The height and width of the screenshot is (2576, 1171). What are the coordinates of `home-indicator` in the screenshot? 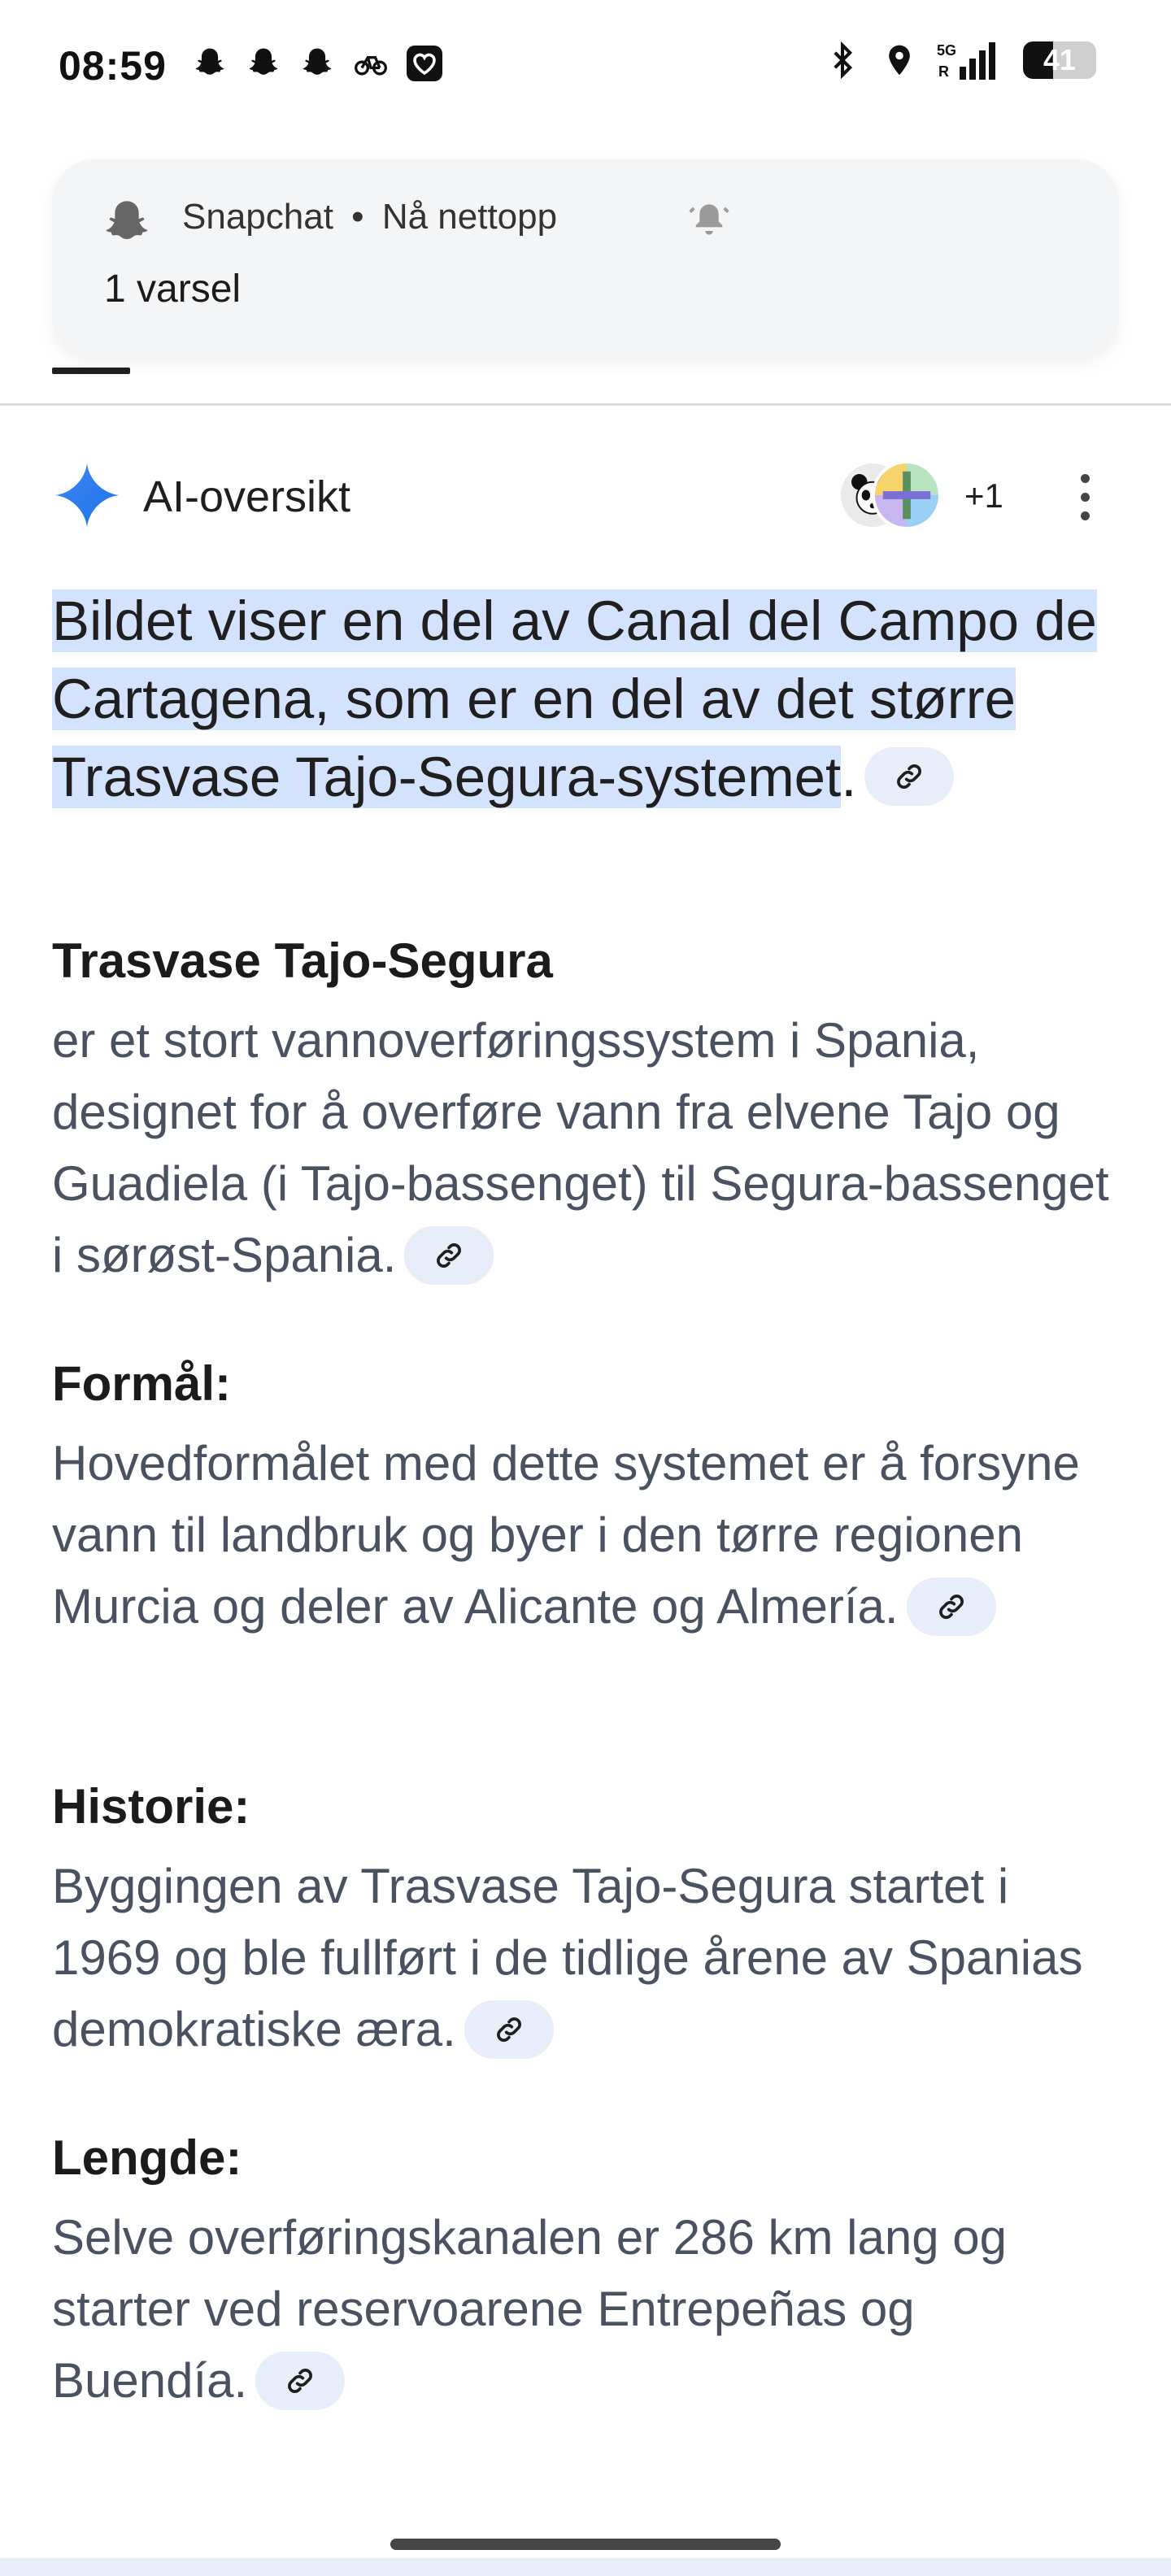 It's located at (585, 2544).